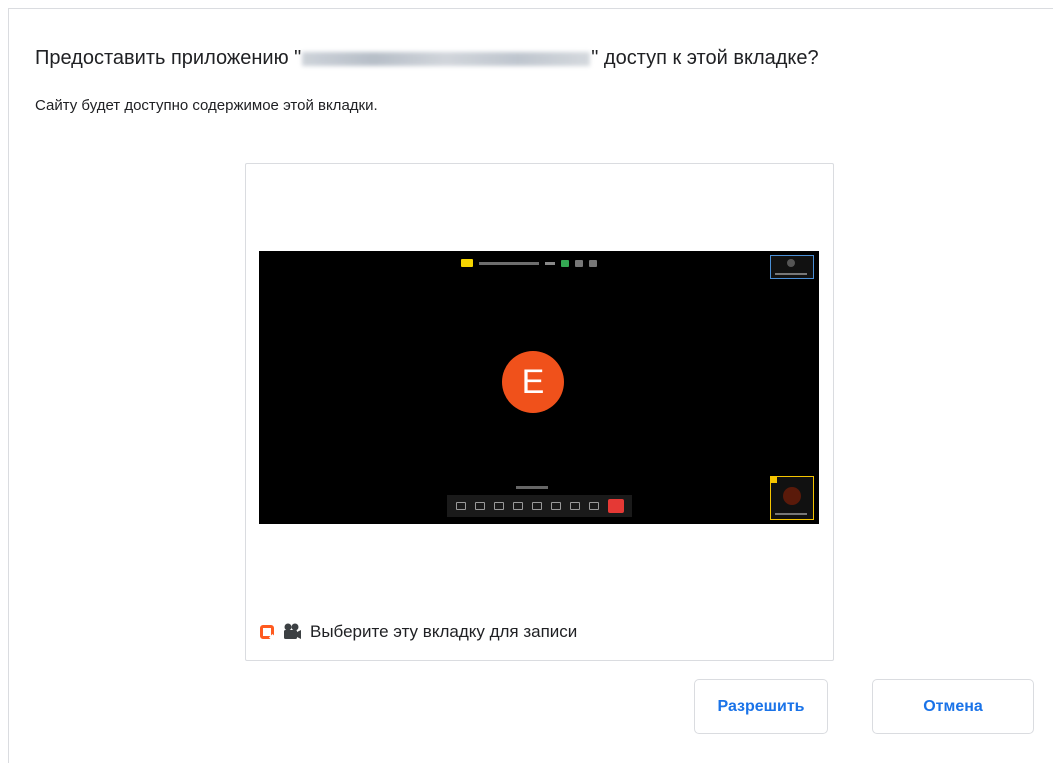 Image resolution: width=1053 pixels, height=763 pixels. What do you see at coordinates (446, 58) in the screenshot?
I see `blurred-site-name` at bounding box center [446, 58].